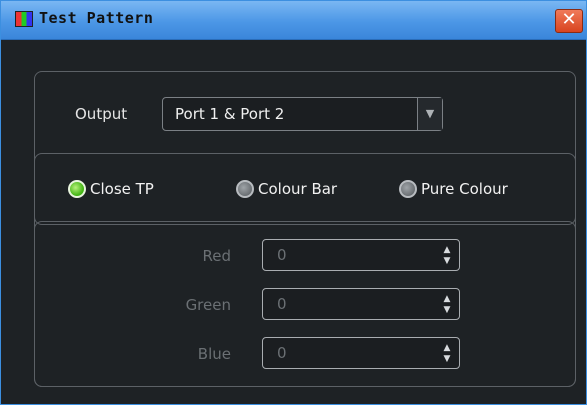 This screenshot has width=587, height=405. What do you see at coordinates (282, 304) in the screenshot?
I see `green-value: 0` at bounding box center [282, 304].